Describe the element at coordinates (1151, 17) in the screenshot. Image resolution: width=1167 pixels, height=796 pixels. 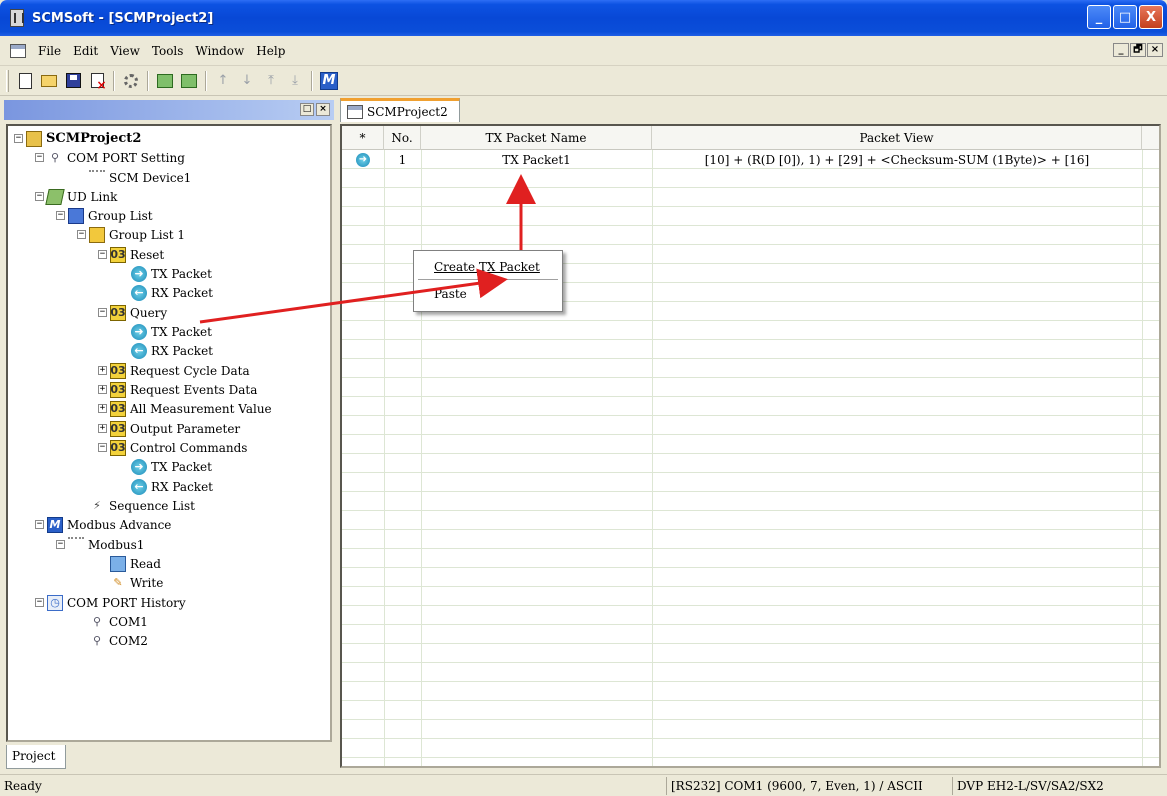
I see `close-button: X` at that location.